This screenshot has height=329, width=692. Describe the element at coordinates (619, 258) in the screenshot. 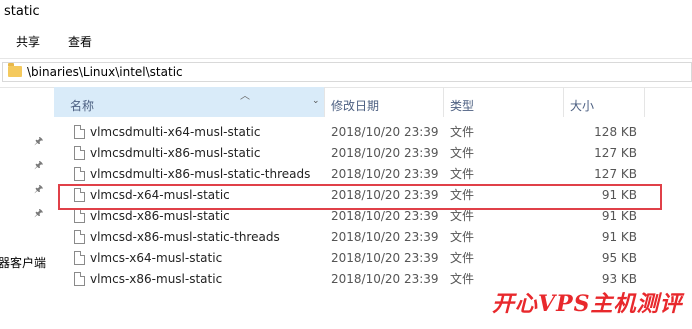

I see `file-size: 95 KB` at that location.